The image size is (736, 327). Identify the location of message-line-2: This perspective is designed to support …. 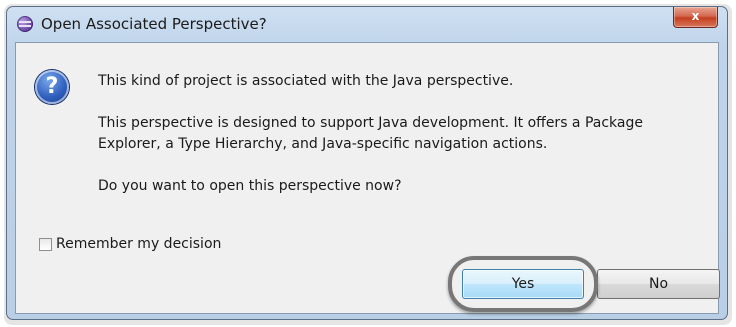
(370, 133).